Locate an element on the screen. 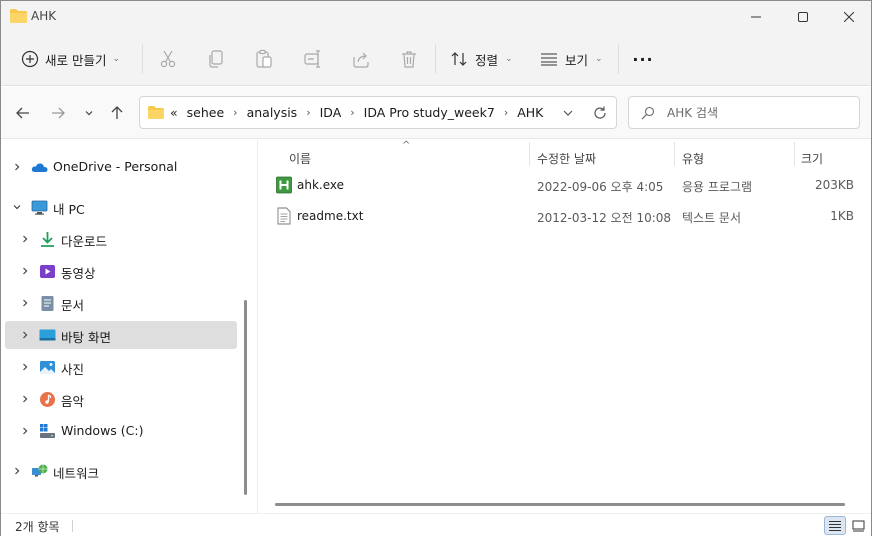  details-view-button is located at coordinates (835, 525).